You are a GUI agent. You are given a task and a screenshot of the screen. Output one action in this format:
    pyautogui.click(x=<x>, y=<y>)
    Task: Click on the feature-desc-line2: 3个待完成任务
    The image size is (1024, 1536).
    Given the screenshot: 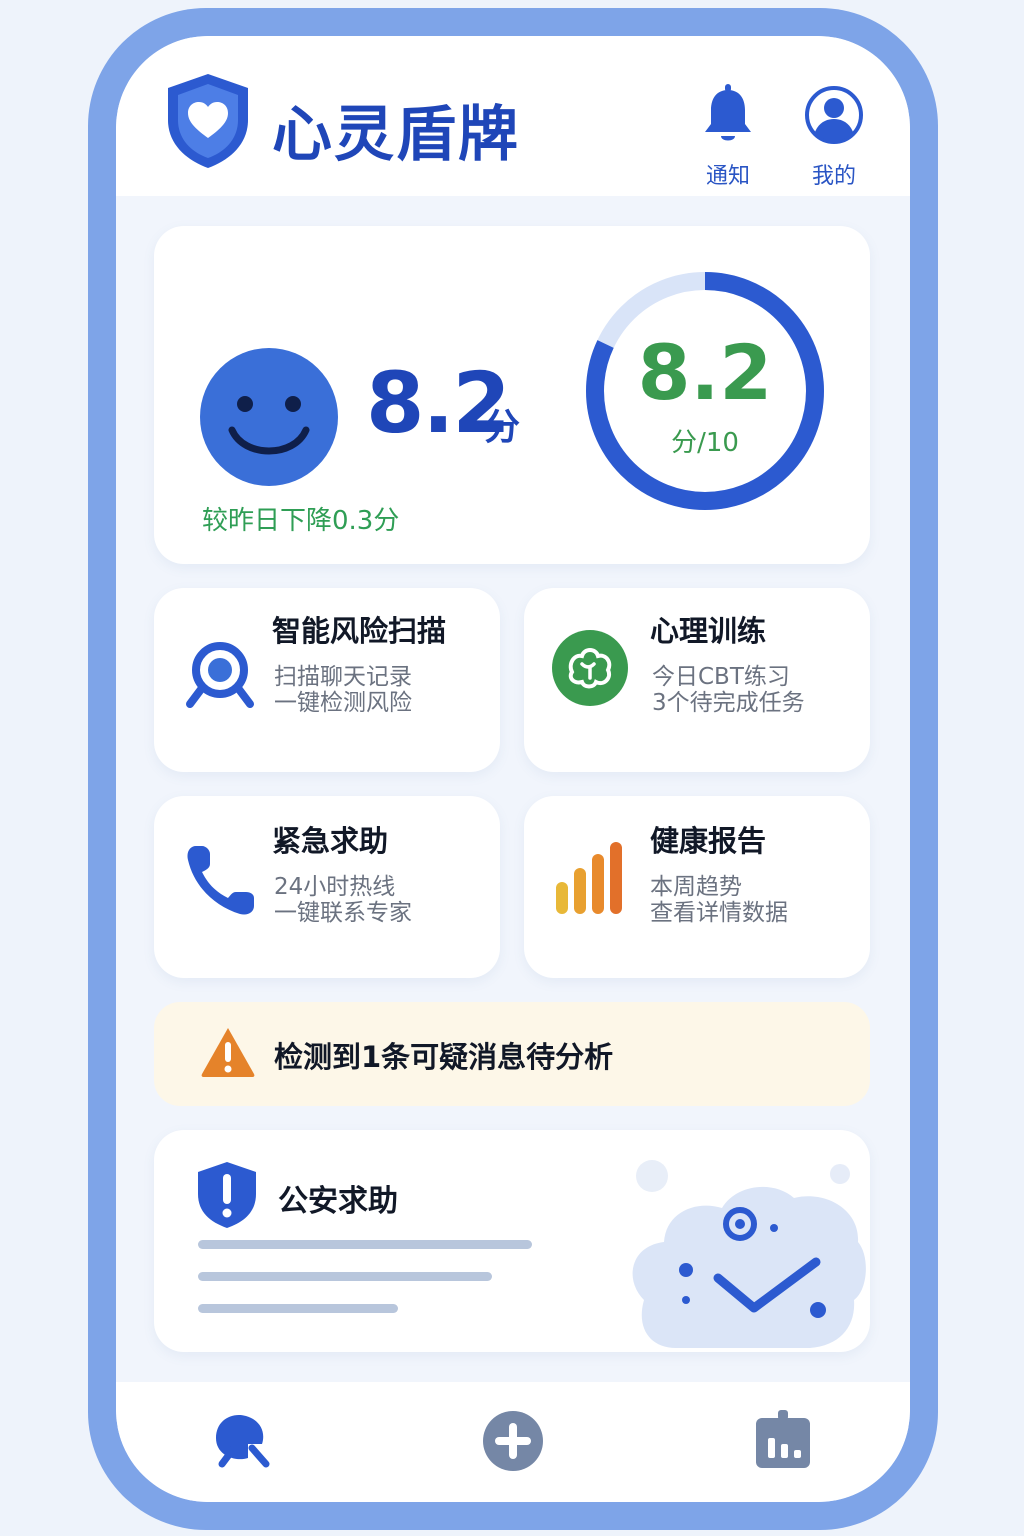 What is the action you would take?
    pyautogui.click(x=728, y=703)
    